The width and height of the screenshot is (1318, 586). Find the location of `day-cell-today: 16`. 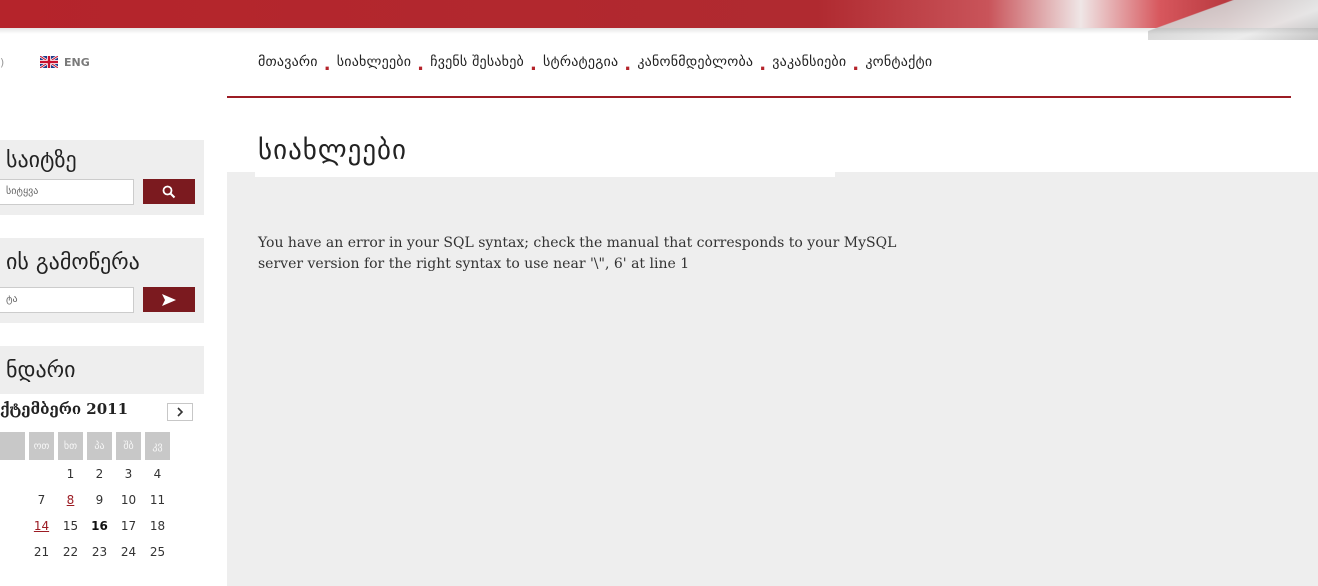

day-cell-today: 16 is located at coordinates (99, 526).